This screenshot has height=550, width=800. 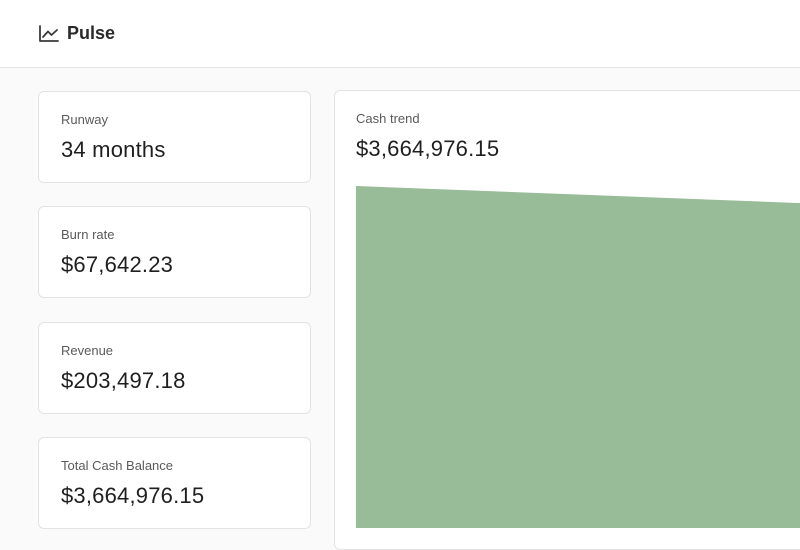 I want to click on revenue-value: $203,497.18, so click(x=123, y=380).